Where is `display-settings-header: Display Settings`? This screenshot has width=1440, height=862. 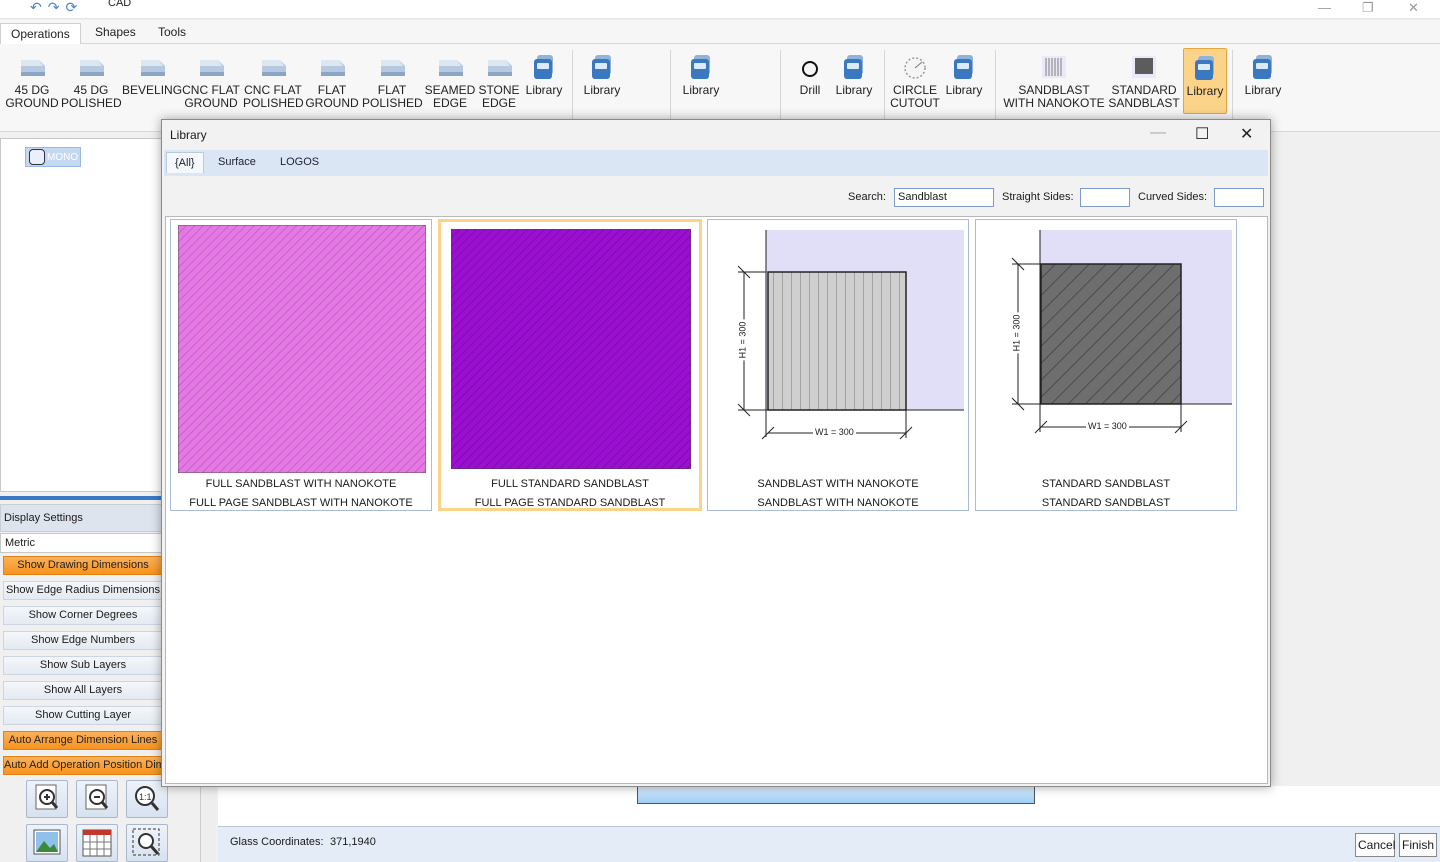 display-settings-header: Display Settings is located at coordinates (81, 518).